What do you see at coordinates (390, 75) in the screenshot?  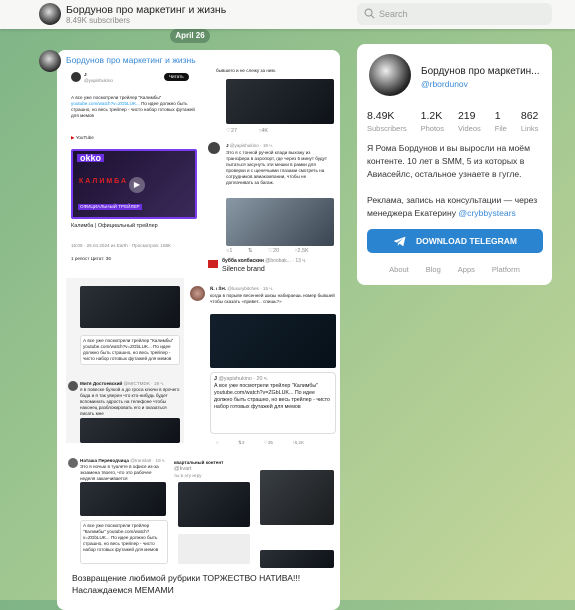 I see `profile-avatar` at bounding box center [390, 75].